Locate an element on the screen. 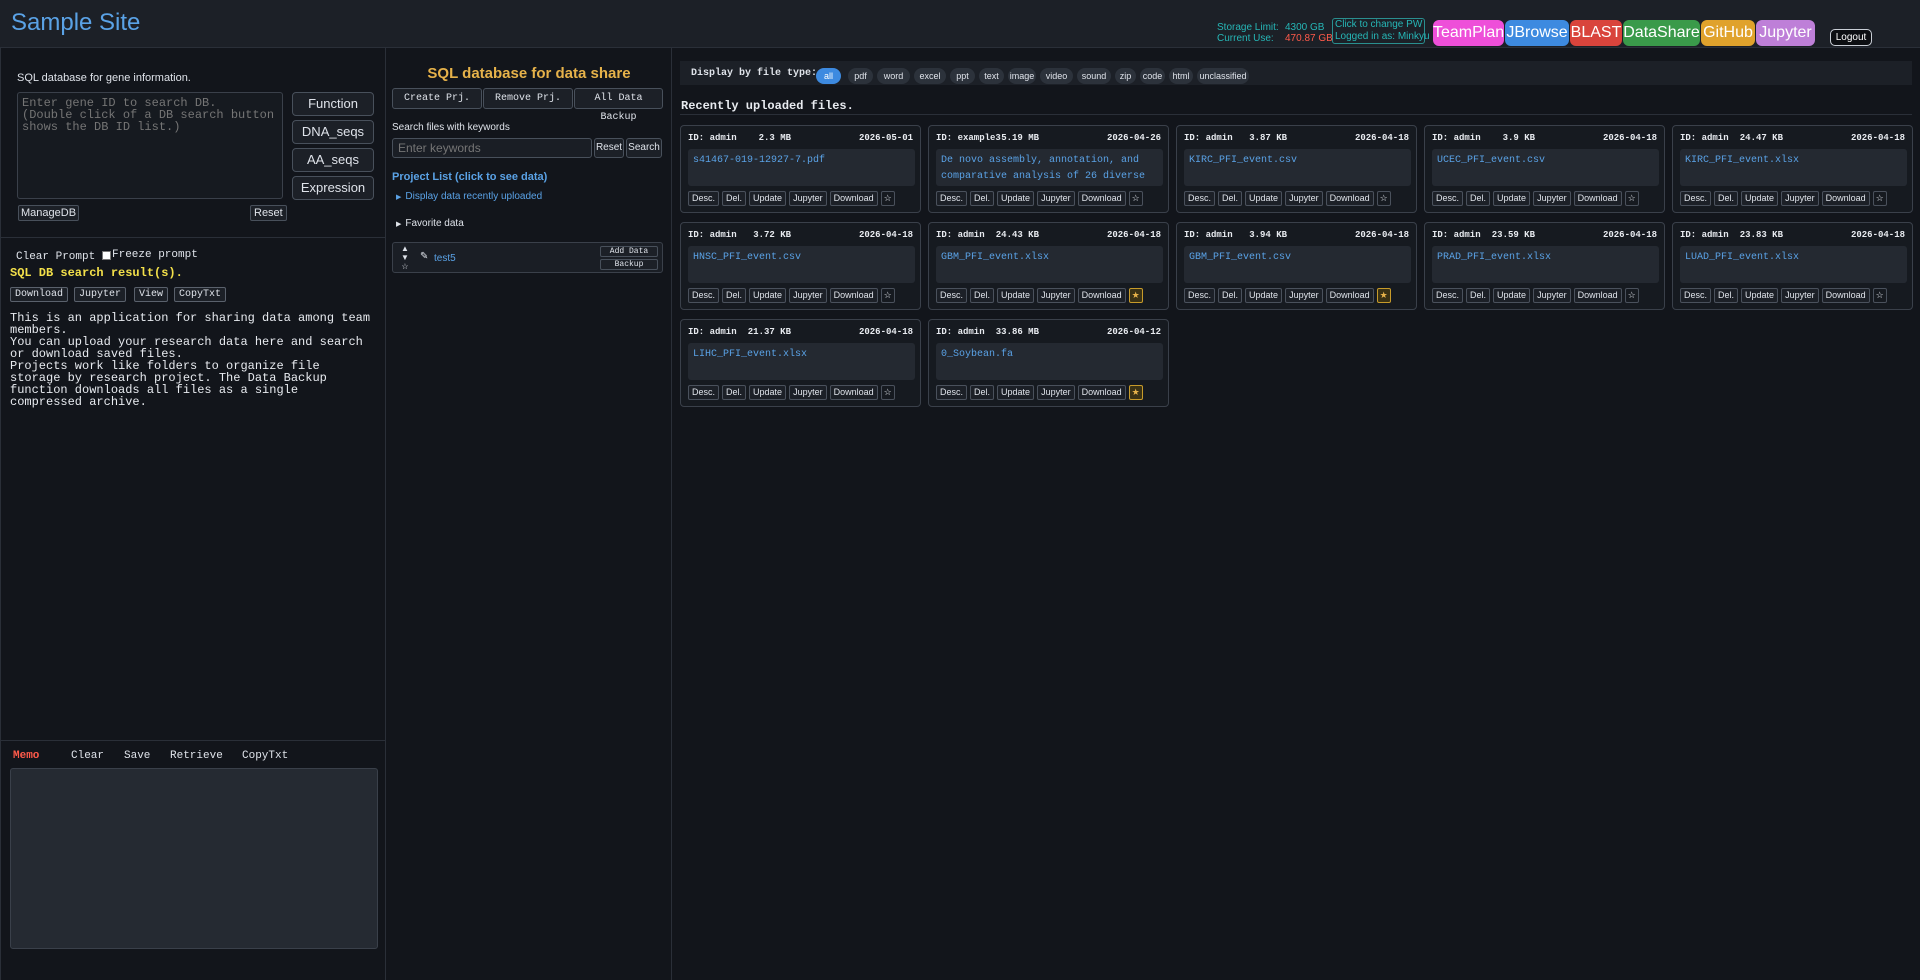 This screenshot has height=980, width=1920. file-name-link: UCEC_PFI_event.csv is located at coordinates (1545, 167).